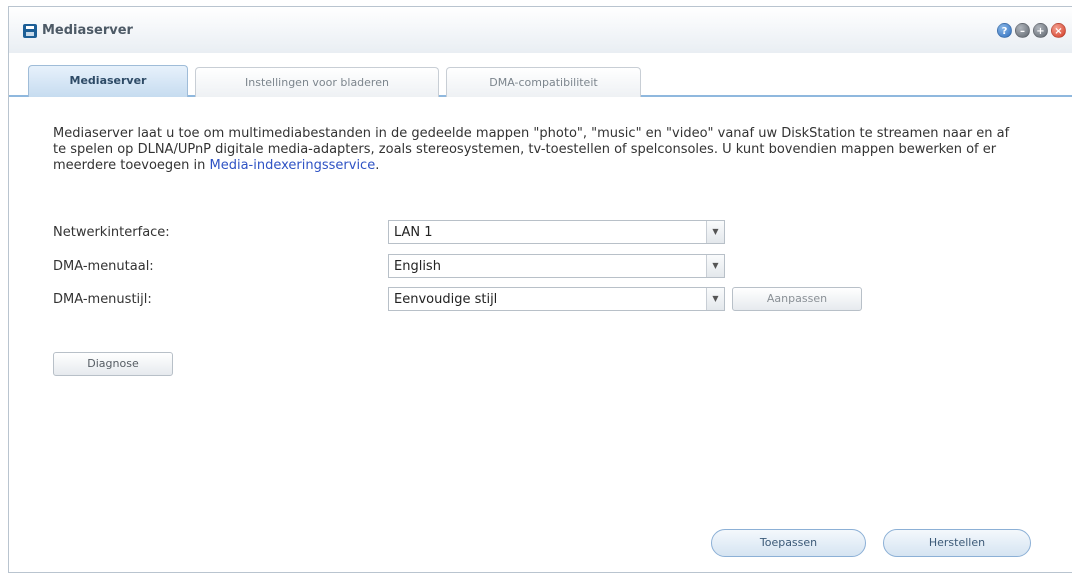 This screenshot has width=1072, height=573. I want to click on dma-language-label: DMA-menutaal:, so click(103, 266).